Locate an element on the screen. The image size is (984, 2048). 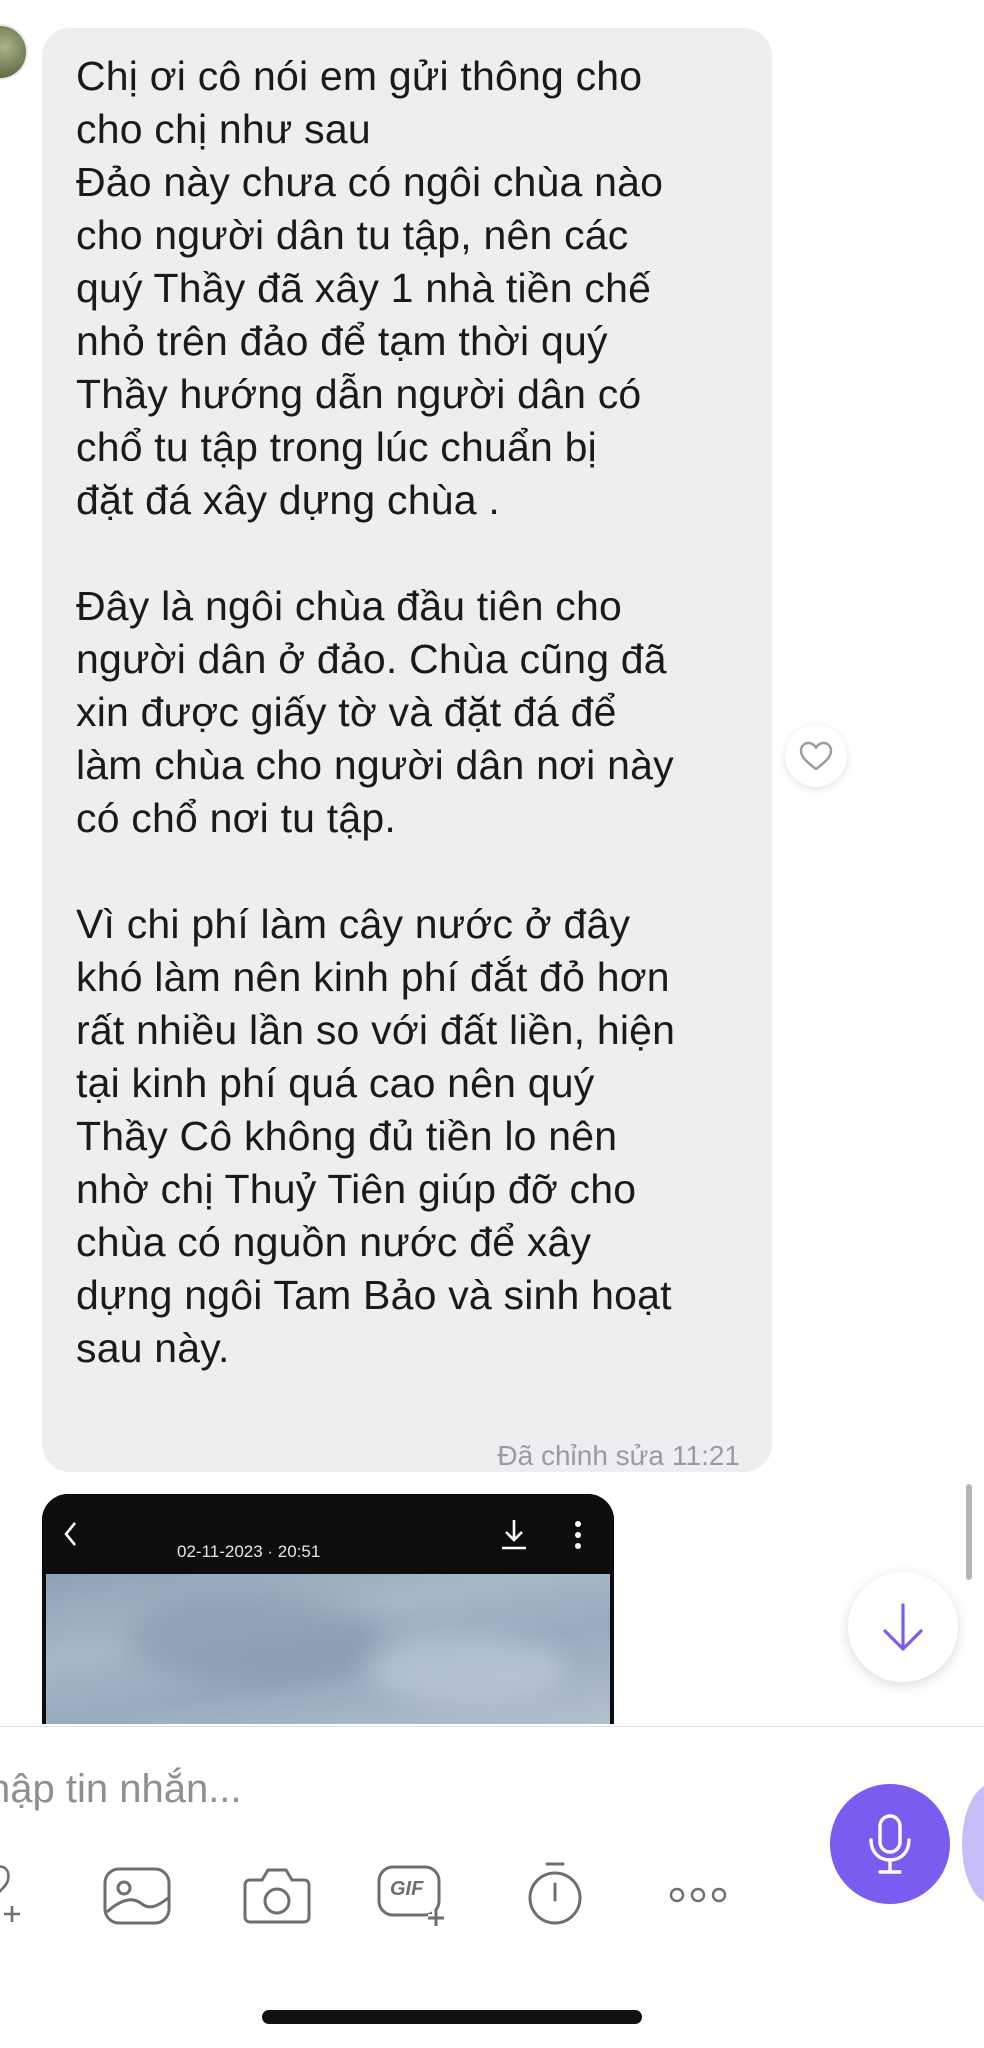
microphone-icon is located at coordinates (890, 1844).